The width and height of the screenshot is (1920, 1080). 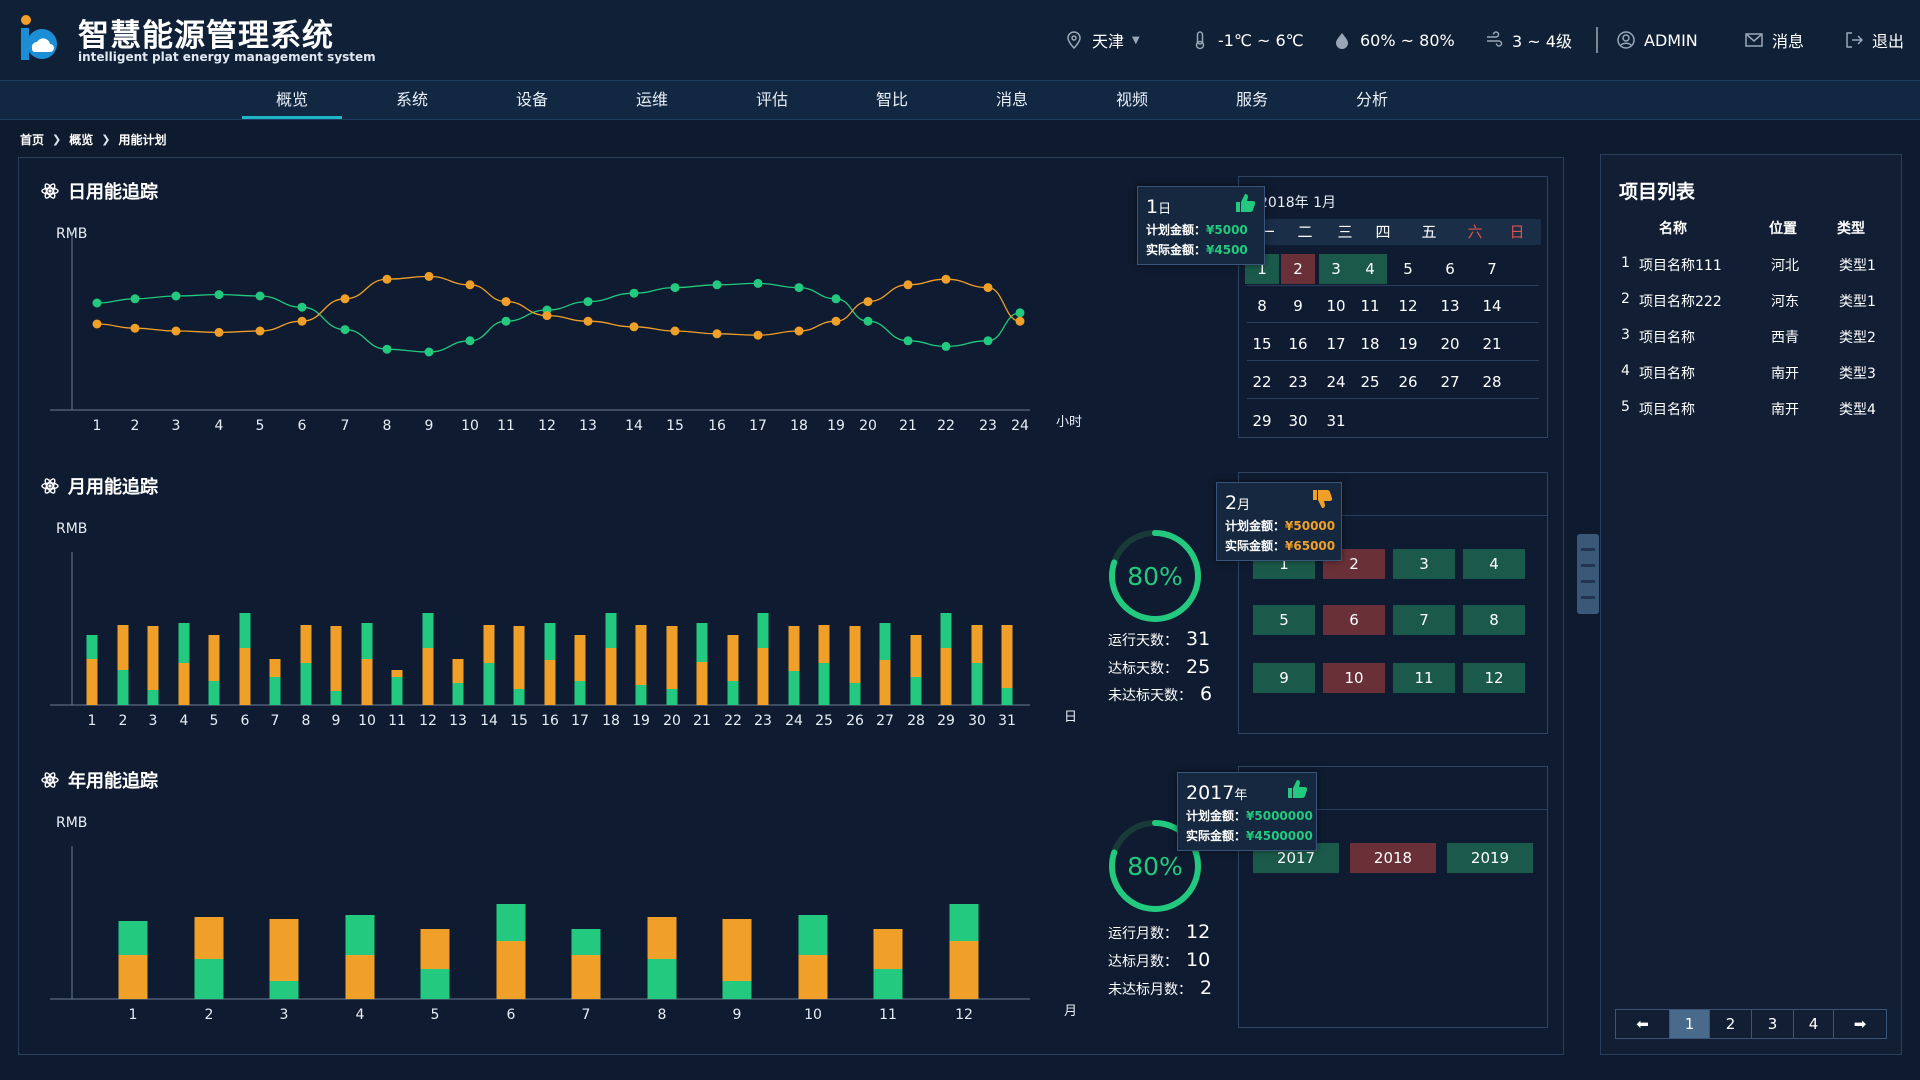 I want to click on month-cell: 11, so click(x=1424, y=678).